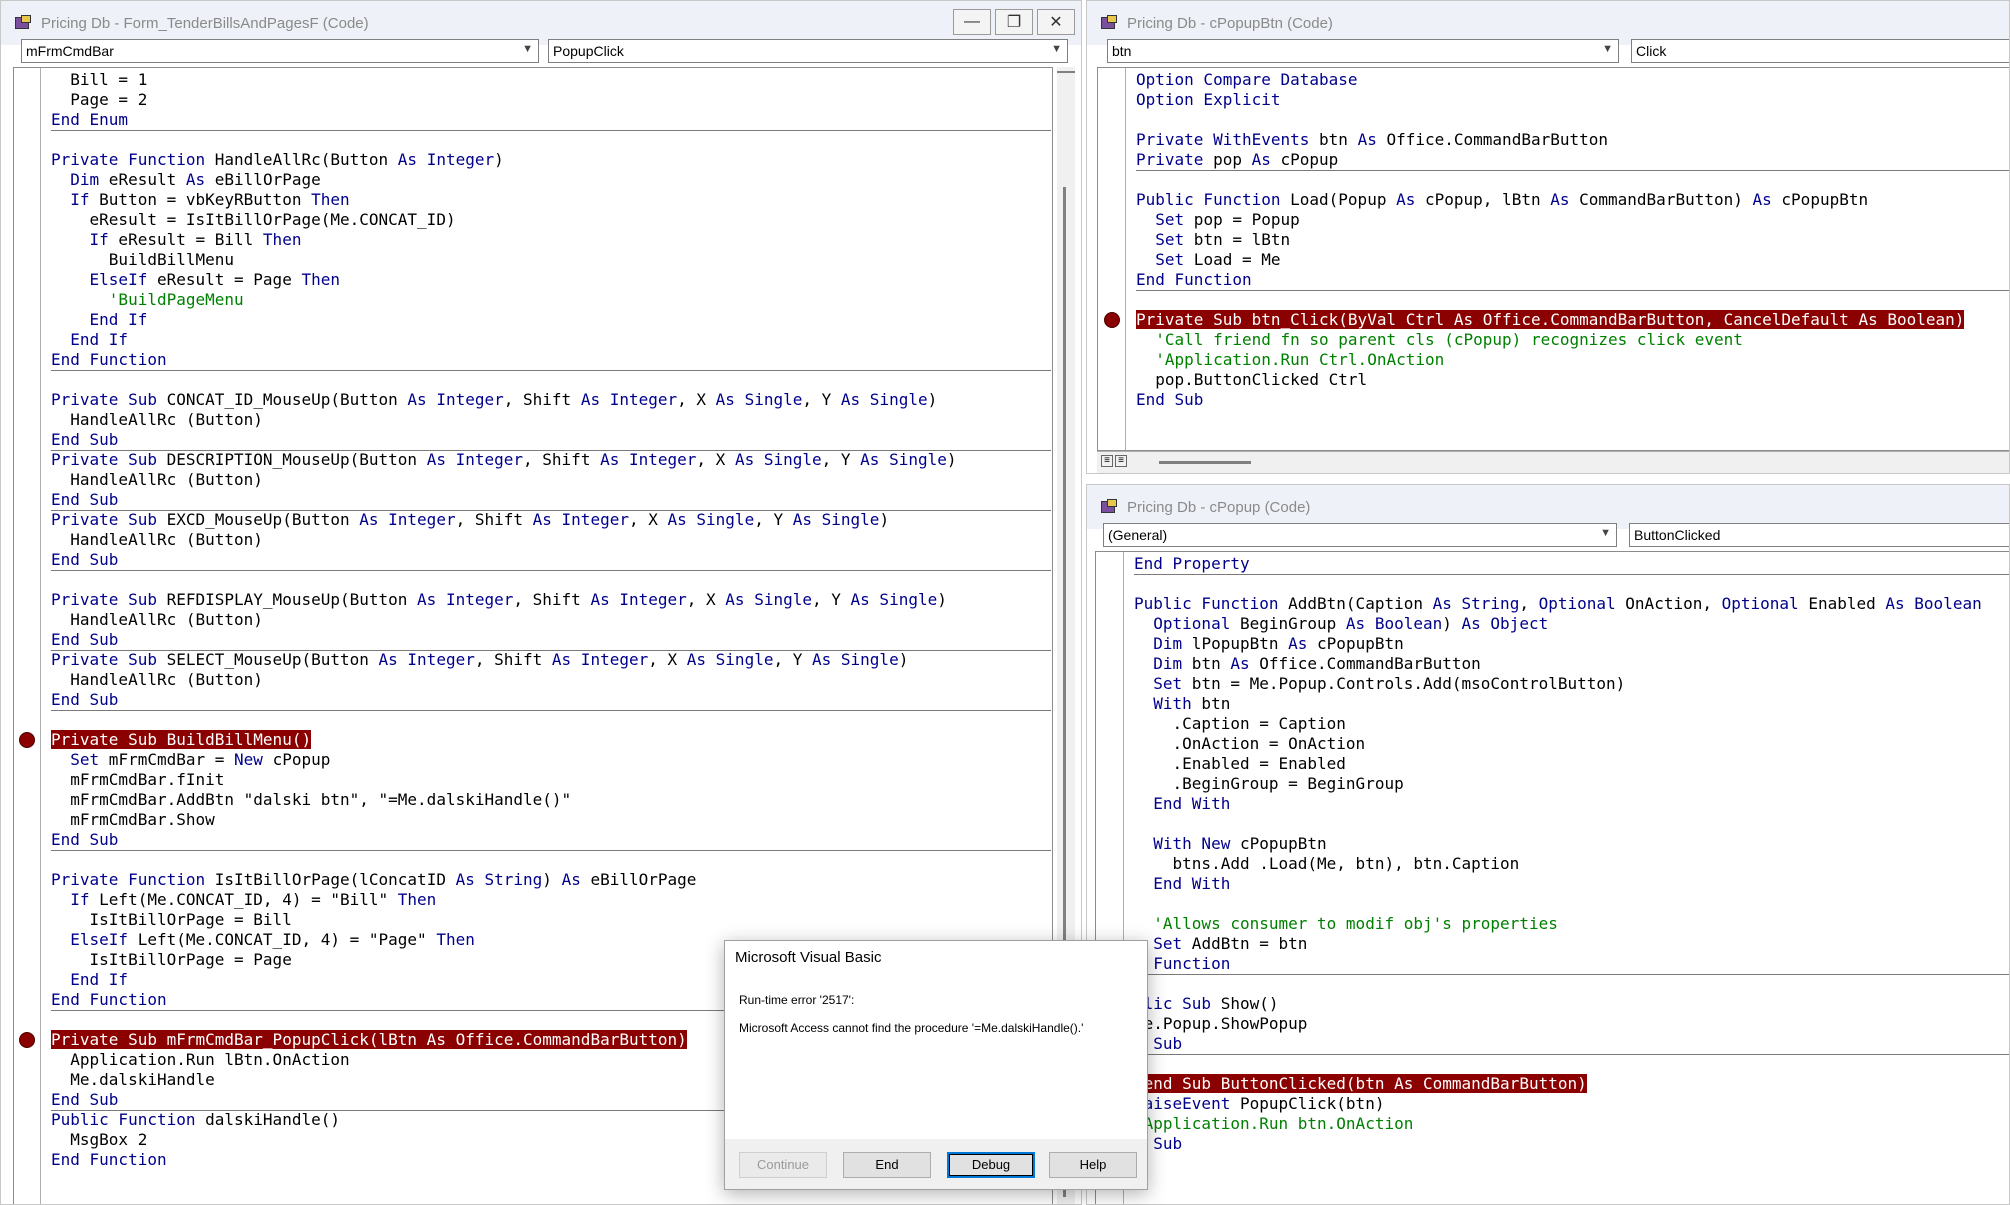 The image size is (2010, 1205). I want to click on maximize-button: ❐, so click(1014, 22).